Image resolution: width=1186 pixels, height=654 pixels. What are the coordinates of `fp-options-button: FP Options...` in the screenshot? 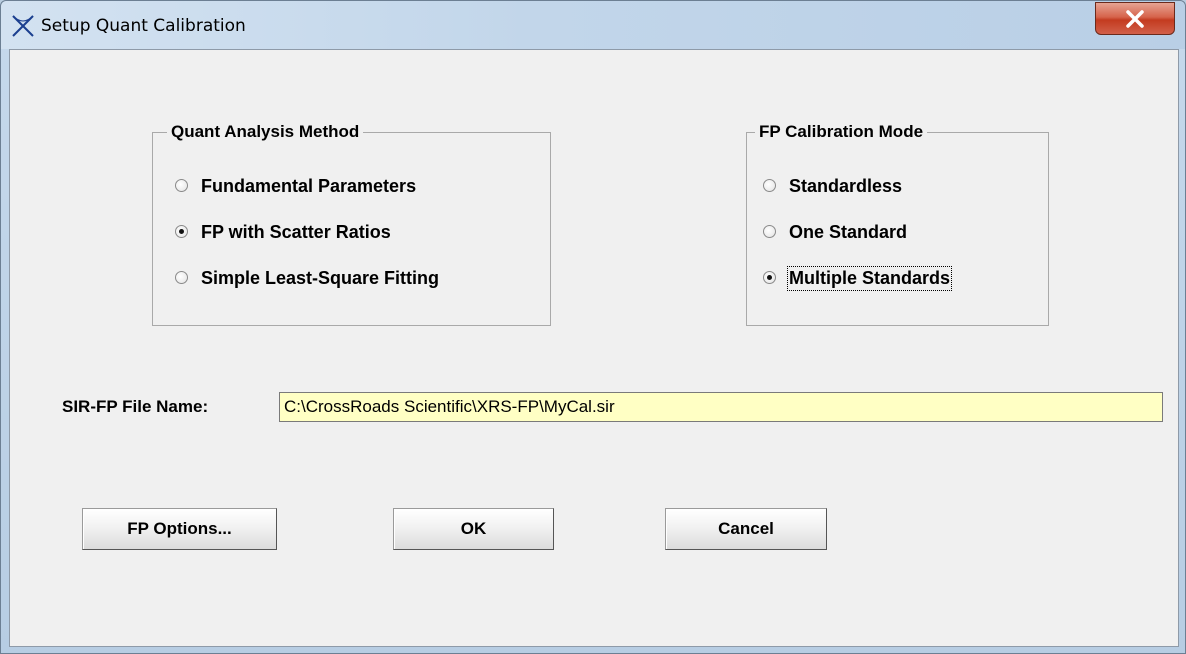 It's located at (179, 529).